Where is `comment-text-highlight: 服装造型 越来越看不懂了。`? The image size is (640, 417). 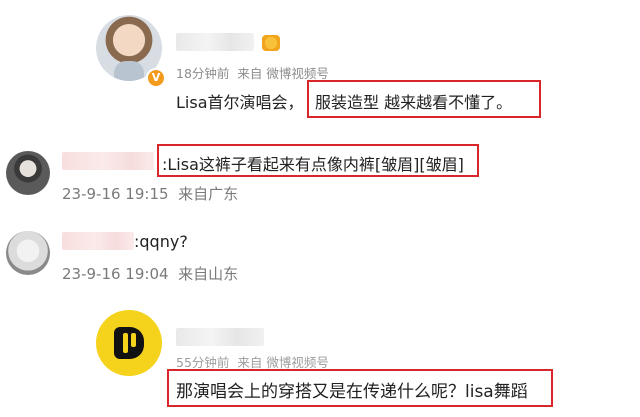 comment-text-highlight: 服装造型 越来越看不懂了。 is located at coordinates (414, 102).